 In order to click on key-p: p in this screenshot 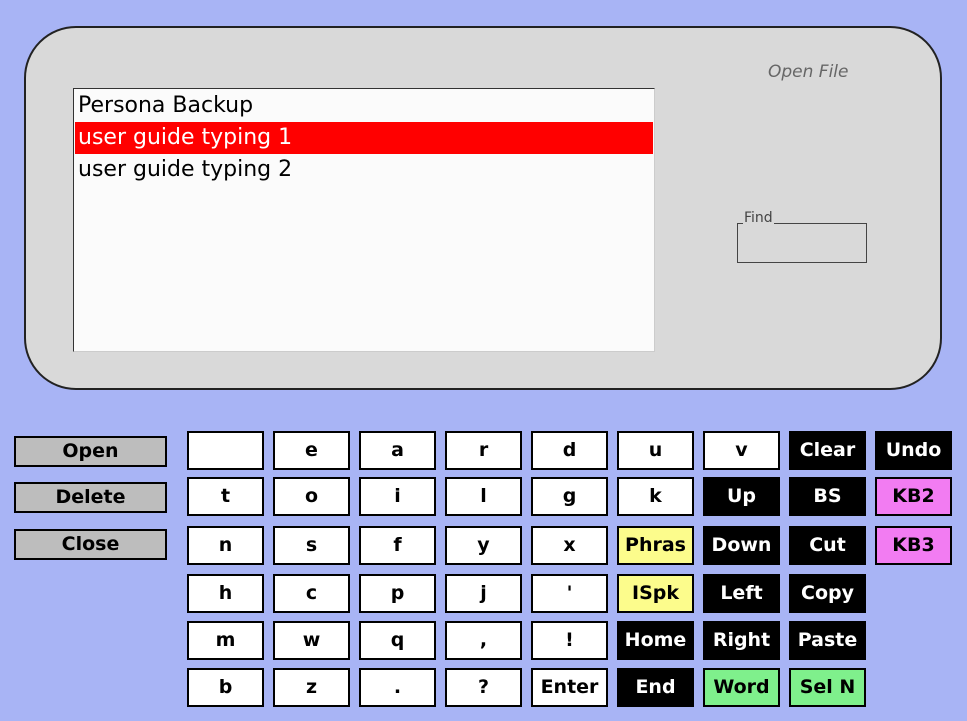, I will do `click(397, 593)`.